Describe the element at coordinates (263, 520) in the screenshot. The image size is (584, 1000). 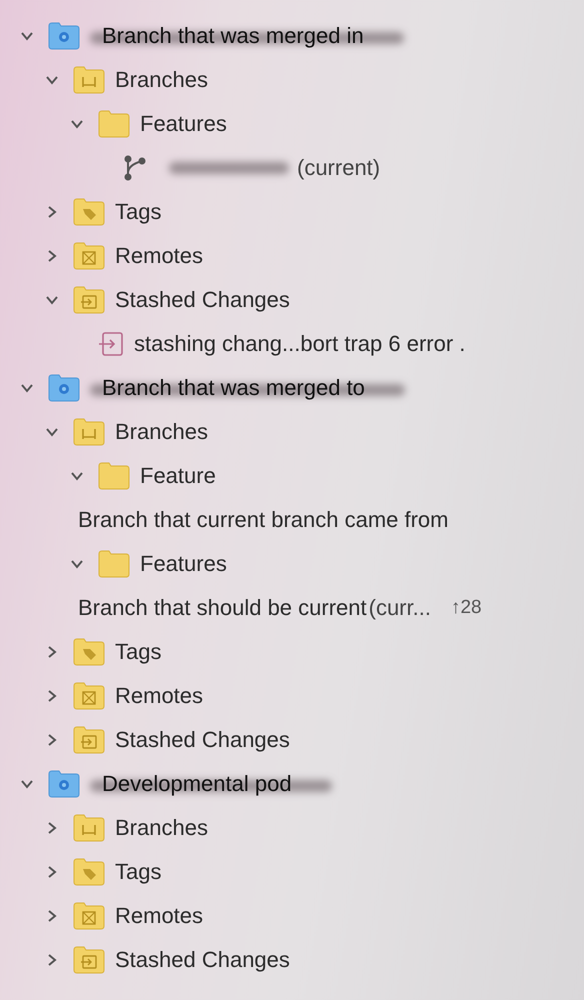
I see `annotation-text: Branch that current branch came from` at that location.